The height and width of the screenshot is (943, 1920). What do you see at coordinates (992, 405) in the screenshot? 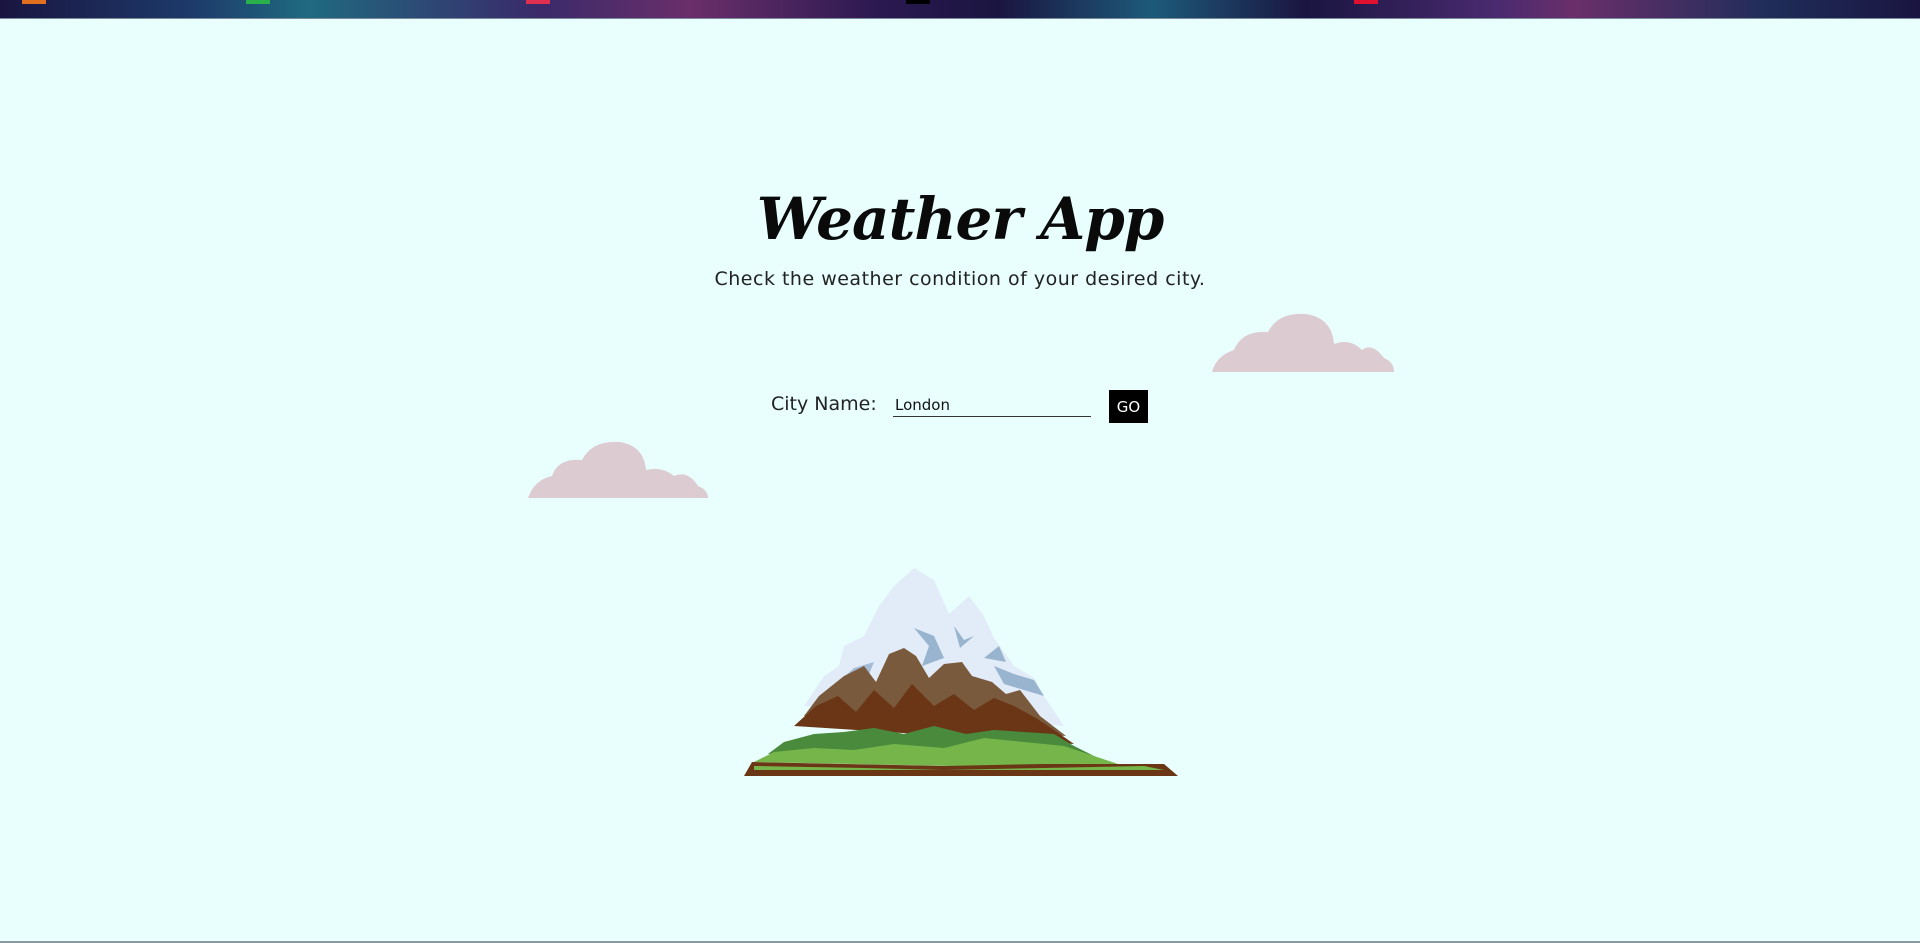
I see `city-name-input` at bounding box center [992, 405].